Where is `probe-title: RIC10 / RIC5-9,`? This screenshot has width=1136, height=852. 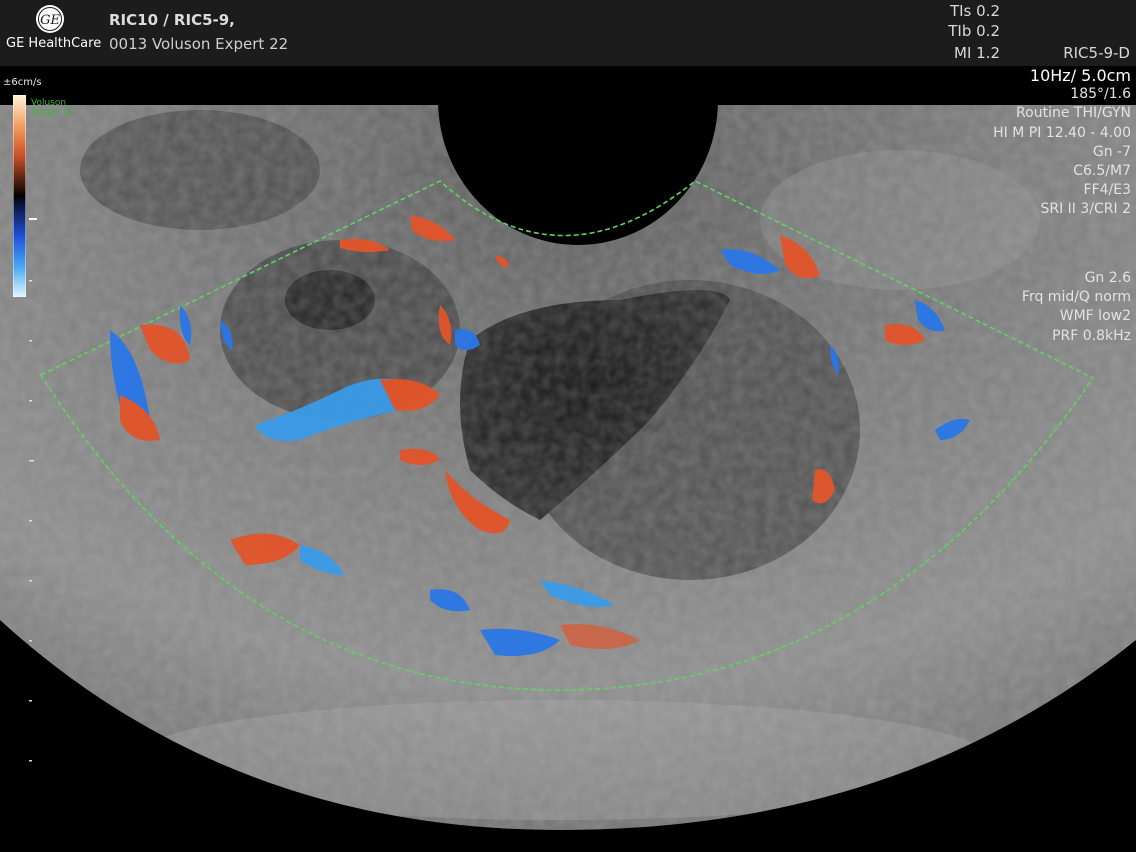
probe-title: RIC10 / RIC5-9, is located at coordinates (172, 20).